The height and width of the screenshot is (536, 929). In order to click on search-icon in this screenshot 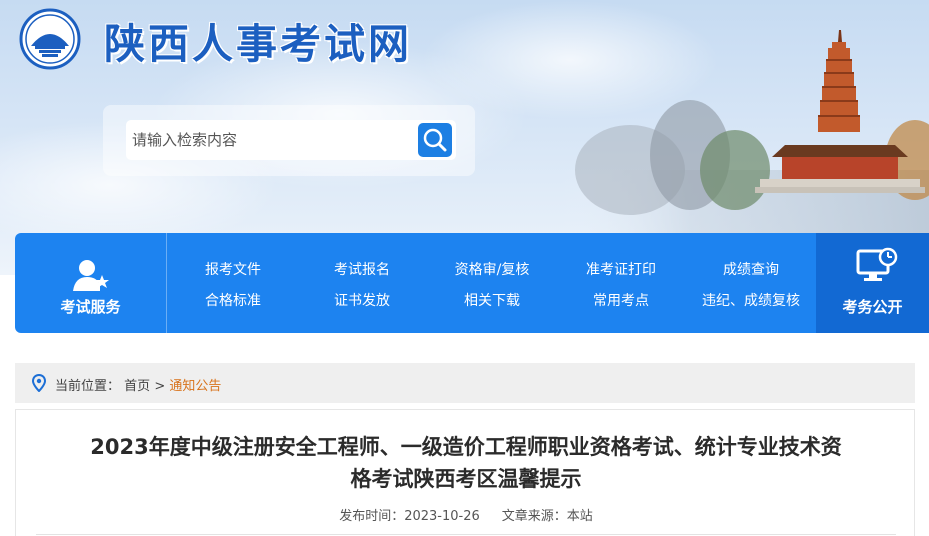, I will do `click(435, 140)`.